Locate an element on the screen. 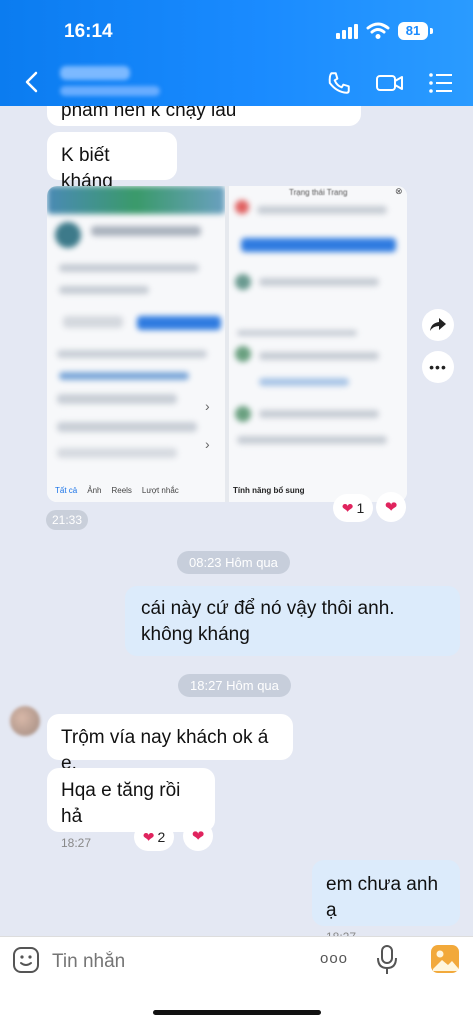 The width and height of the screenshot is (473, 1025). close-icon: ⊗ is located at coordinates (399, 191).